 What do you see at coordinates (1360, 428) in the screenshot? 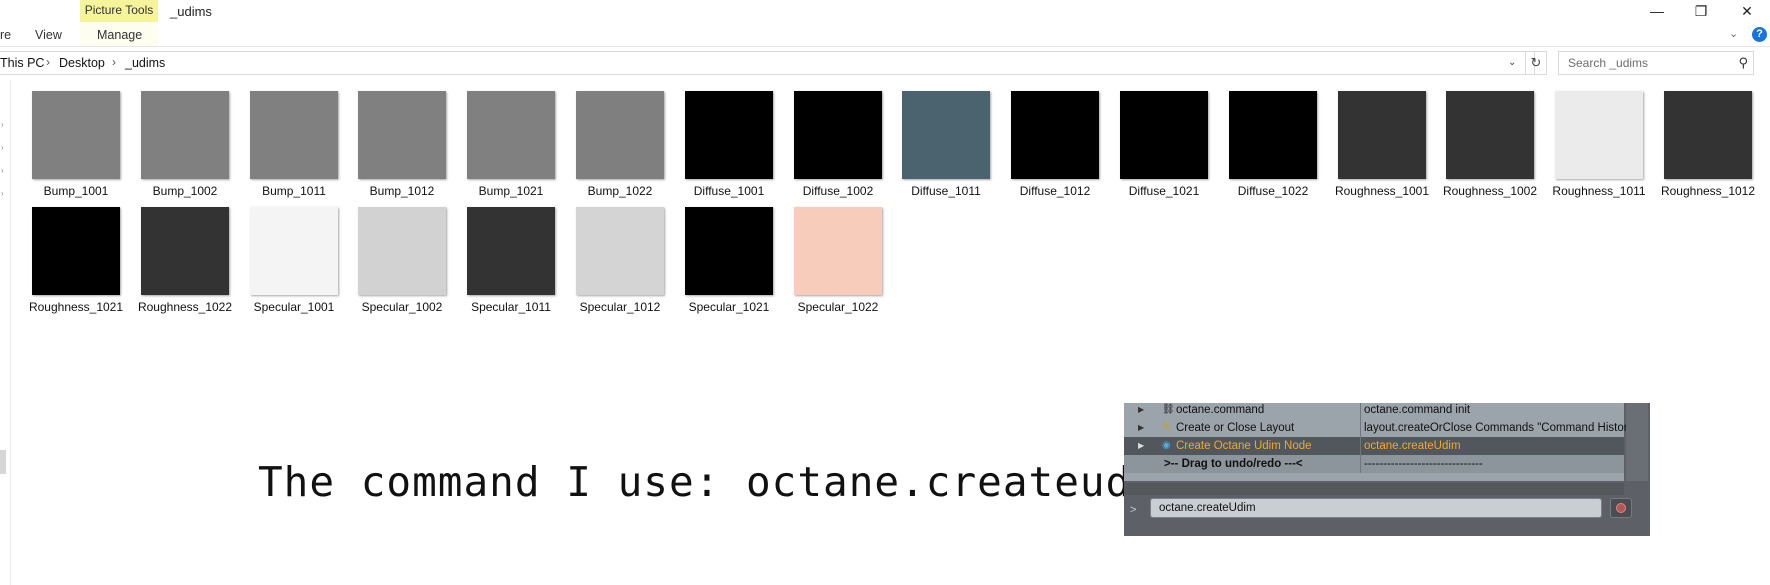
I see `column-divider` at bounding box center [1360, 428].